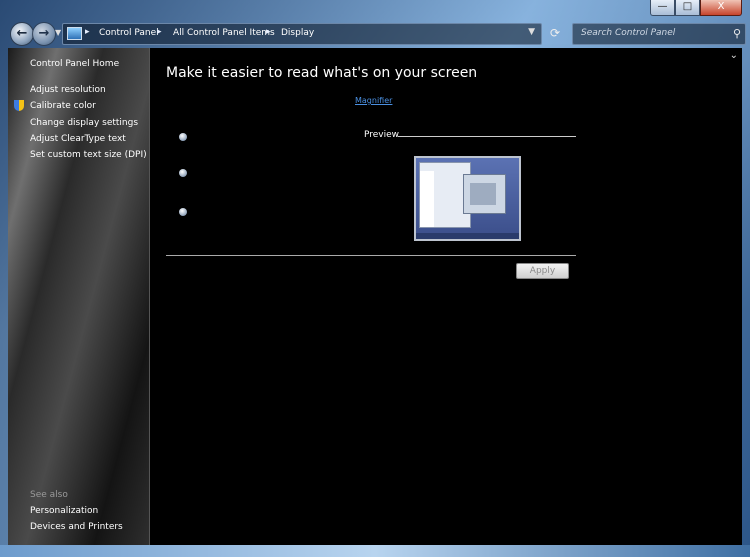  I want to click on caption-buttons: — □ X, so click(696, 8).